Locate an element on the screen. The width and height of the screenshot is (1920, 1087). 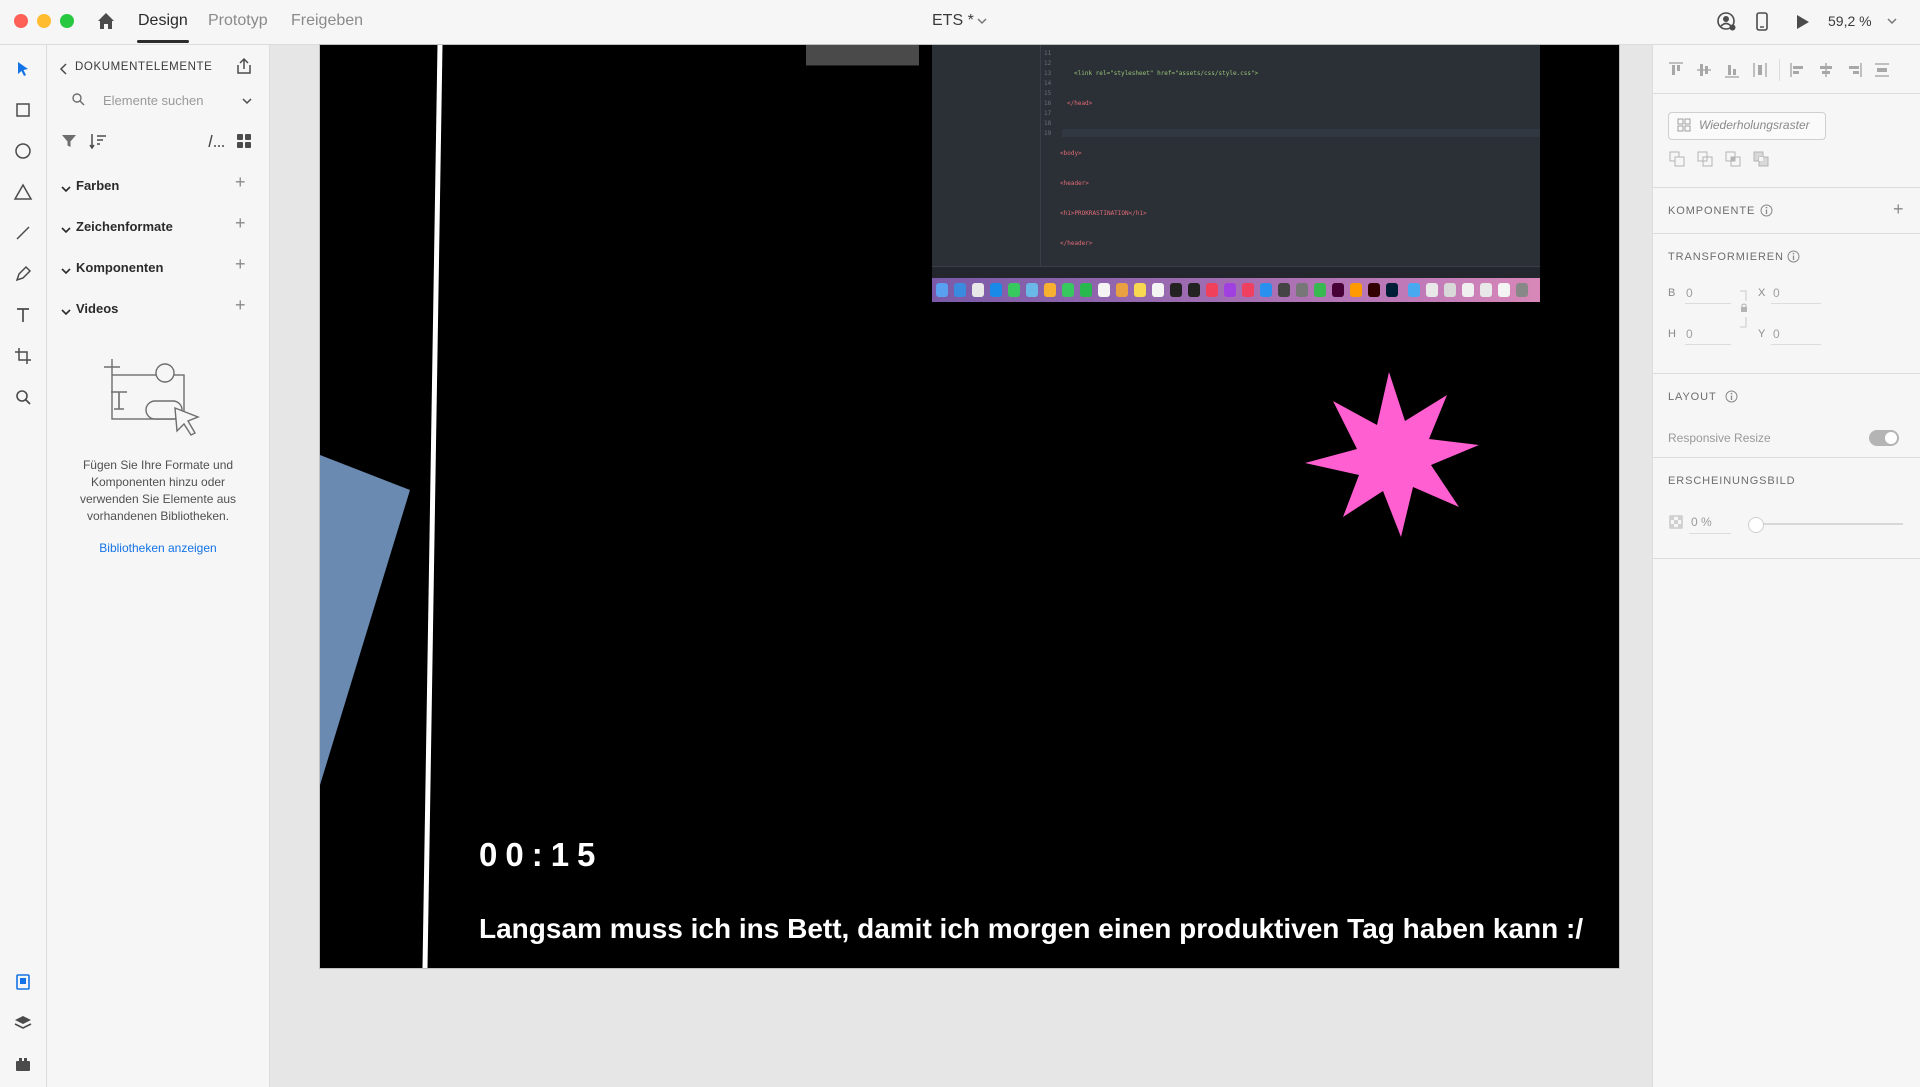
section-komponenten: Komponenten is located at coordinates (119, 267).